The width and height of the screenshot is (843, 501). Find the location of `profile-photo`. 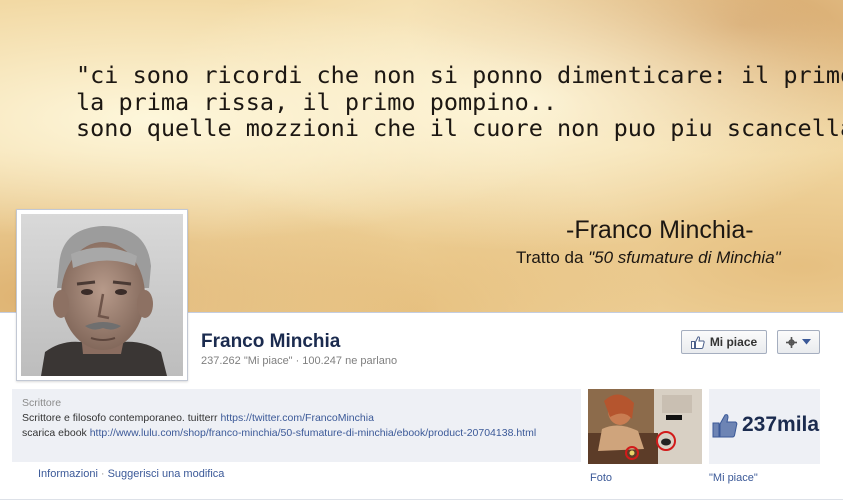

profile-photo is located at coordinates (102, 295).